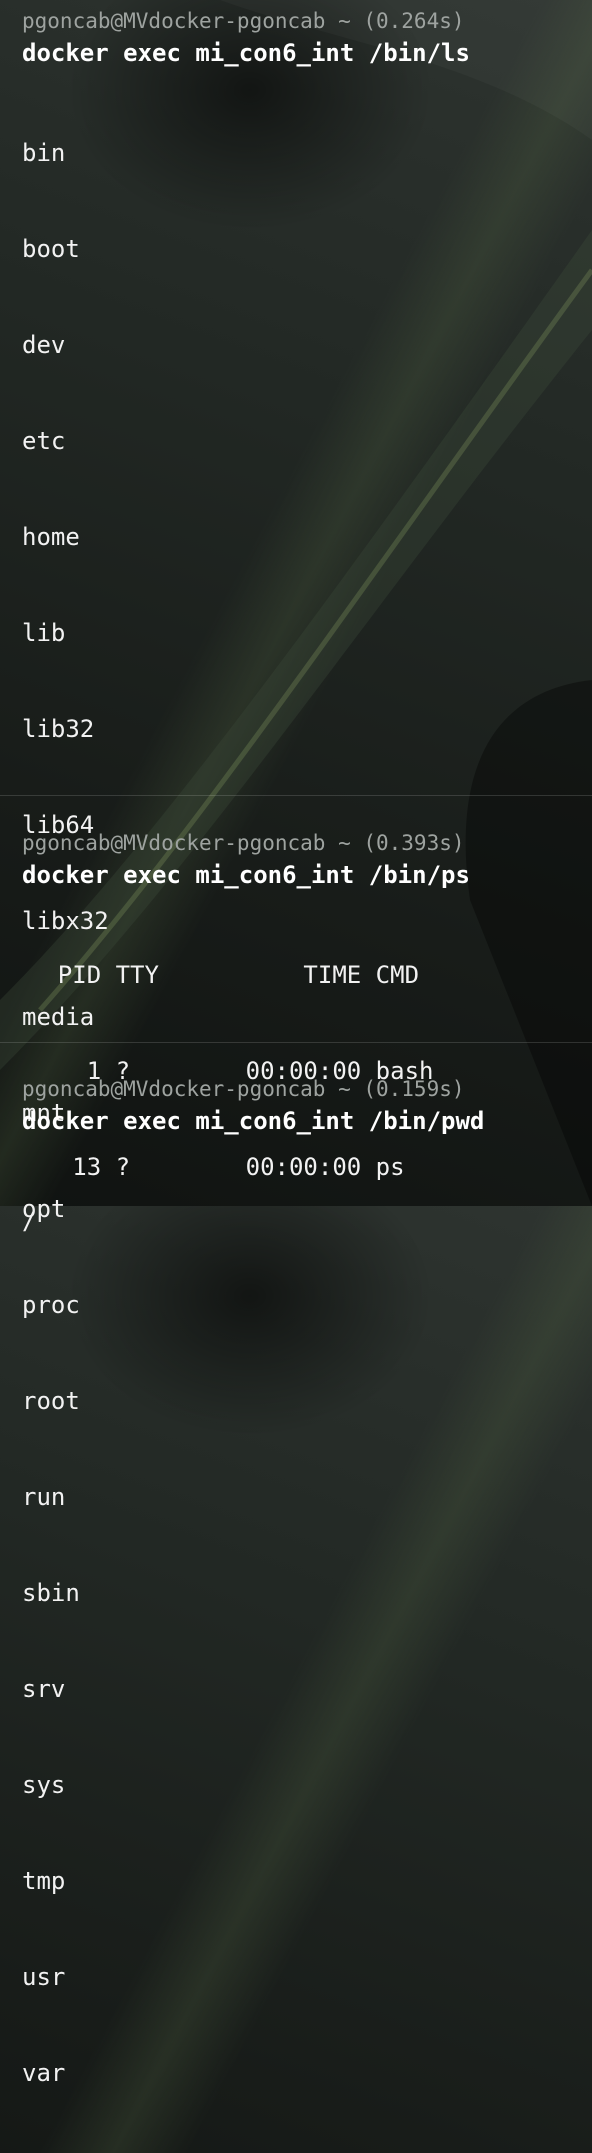  I want to click on output-line: usr, so click(44, 1977).